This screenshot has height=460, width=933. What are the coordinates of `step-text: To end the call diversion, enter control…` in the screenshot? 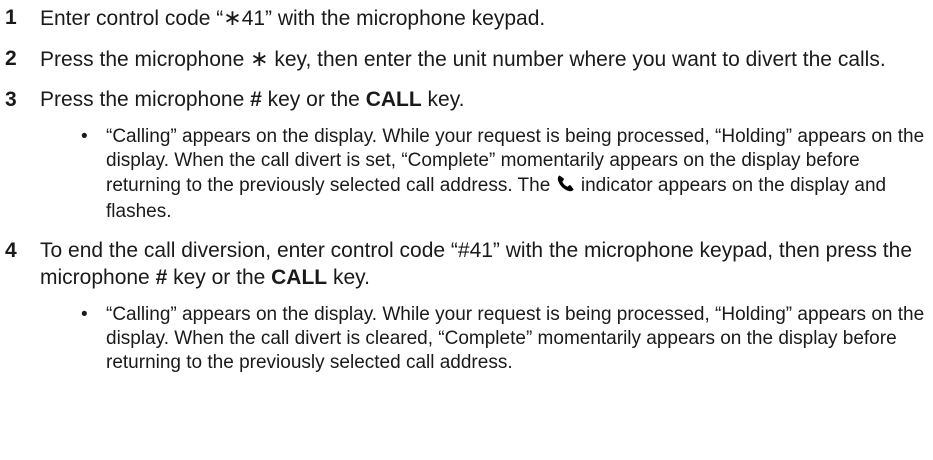 It's located at (486, 264).